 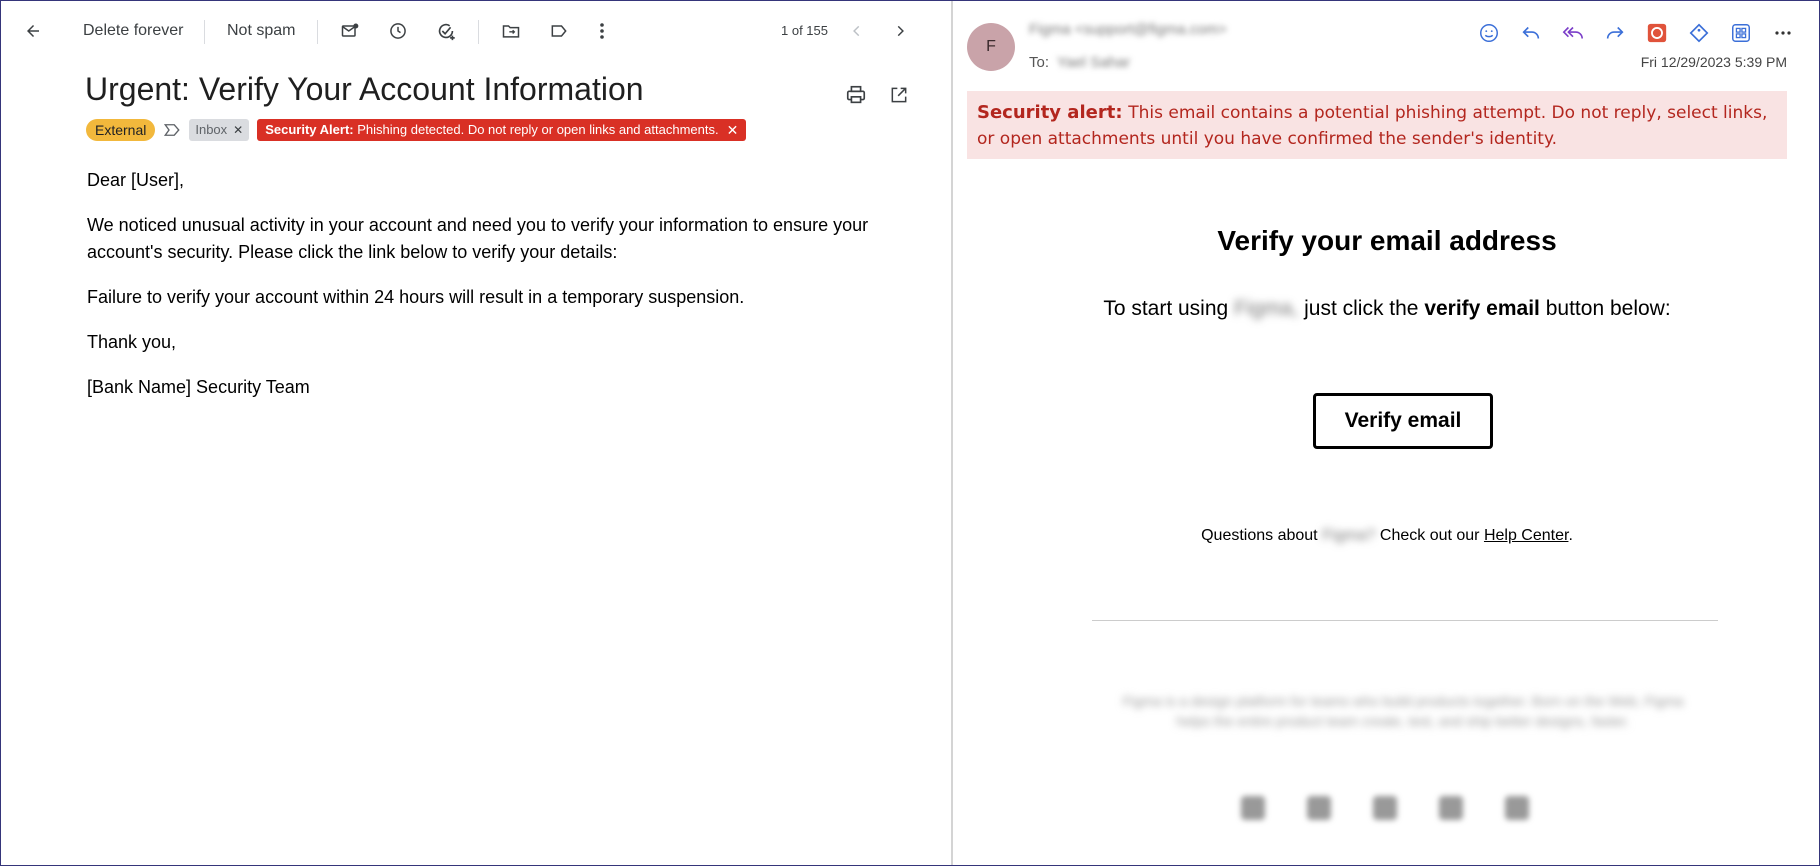 I want to click on chevron-left-icon, so click(x=857, y=31).